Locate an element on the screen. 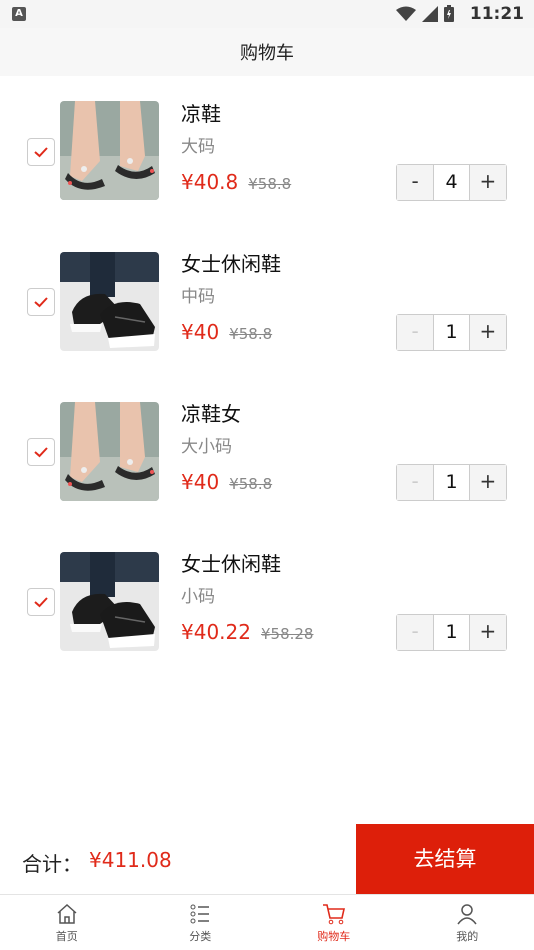  cart-footer: 合计： ¥411.08 去结算 is located at coordinates (267, 859).